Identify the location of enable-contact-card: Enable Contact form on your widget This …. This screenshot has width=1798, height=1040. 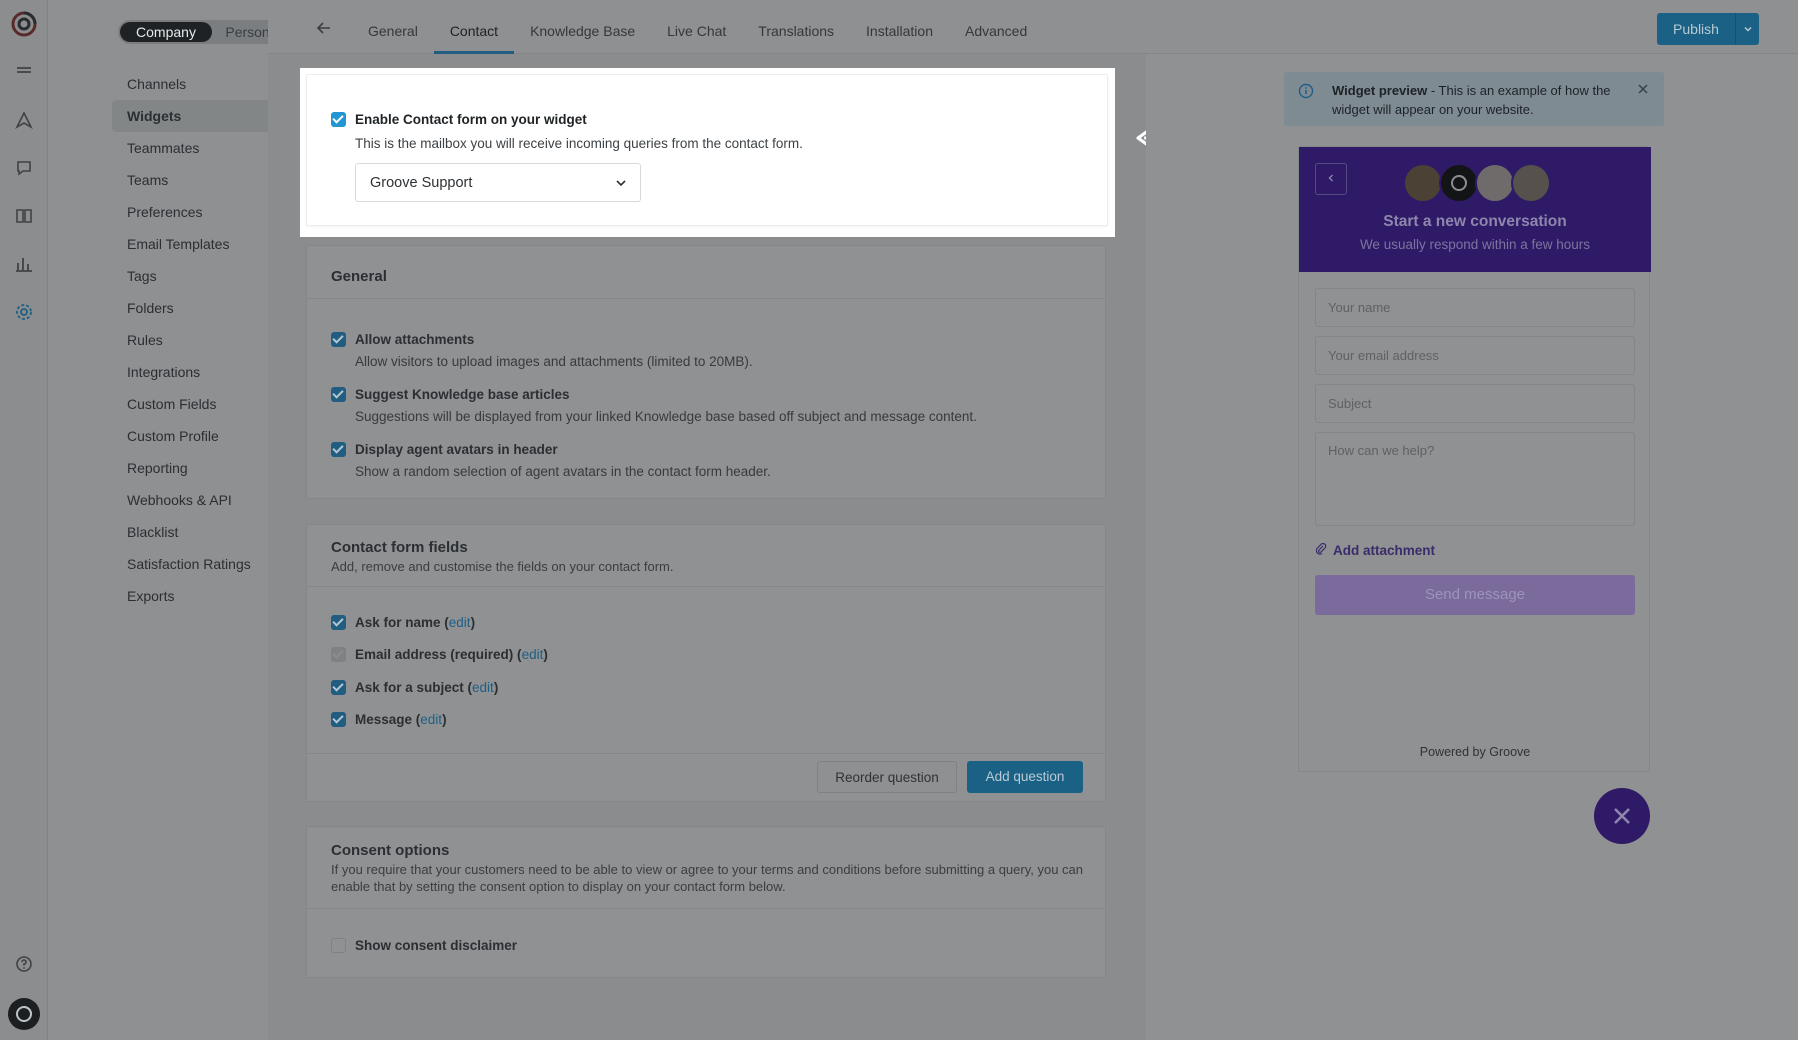
(707, 150).